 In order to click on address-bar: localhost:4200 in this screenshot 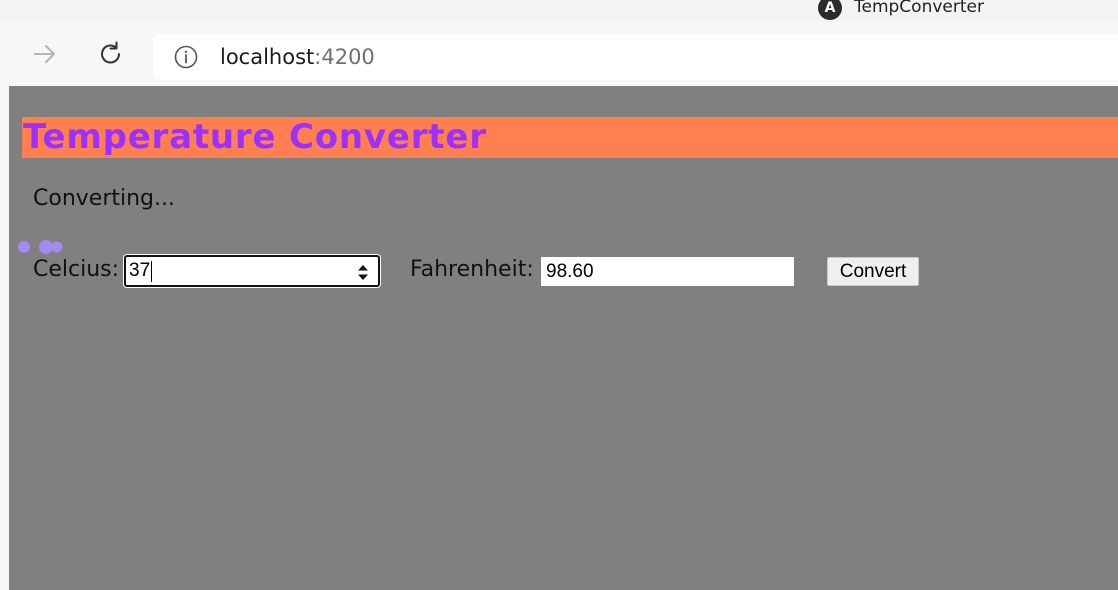, I will do `click(635, 57)`.